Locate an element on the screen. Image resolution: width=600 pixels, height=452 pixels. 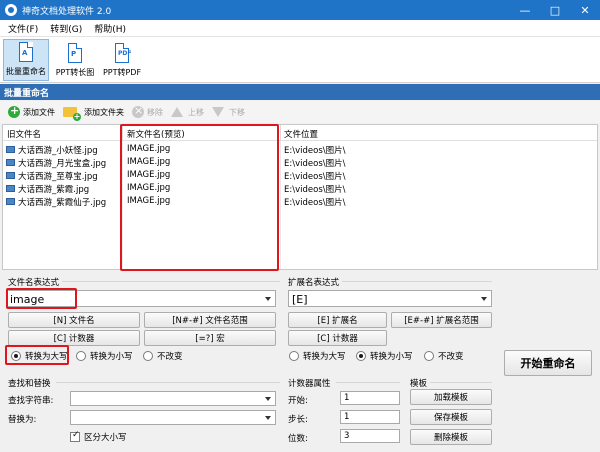
save-template-button: 保存模板 is located at coordinates (451, 417).